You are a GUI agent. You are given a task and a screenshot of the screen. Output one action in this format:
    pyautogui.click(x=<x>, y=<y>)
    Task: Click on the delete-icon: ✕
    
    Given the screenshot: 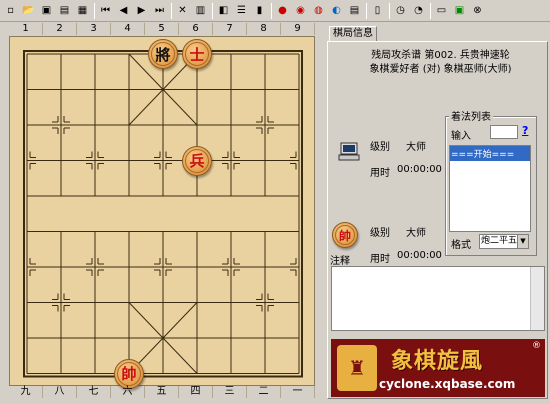 What is the action you would take?
    pyautogui.click(x=182, y=10)
    